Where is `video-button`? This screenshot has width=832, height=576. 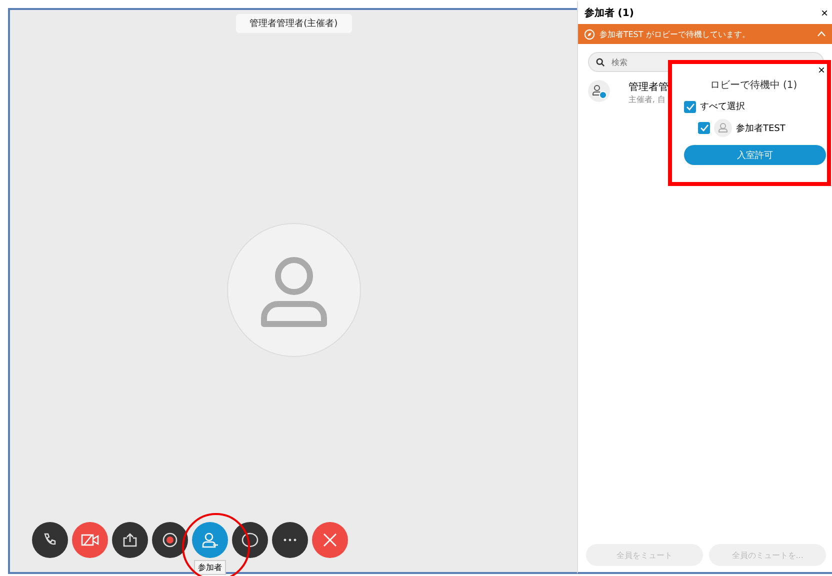 video-button is located at coordinates (90, 540).